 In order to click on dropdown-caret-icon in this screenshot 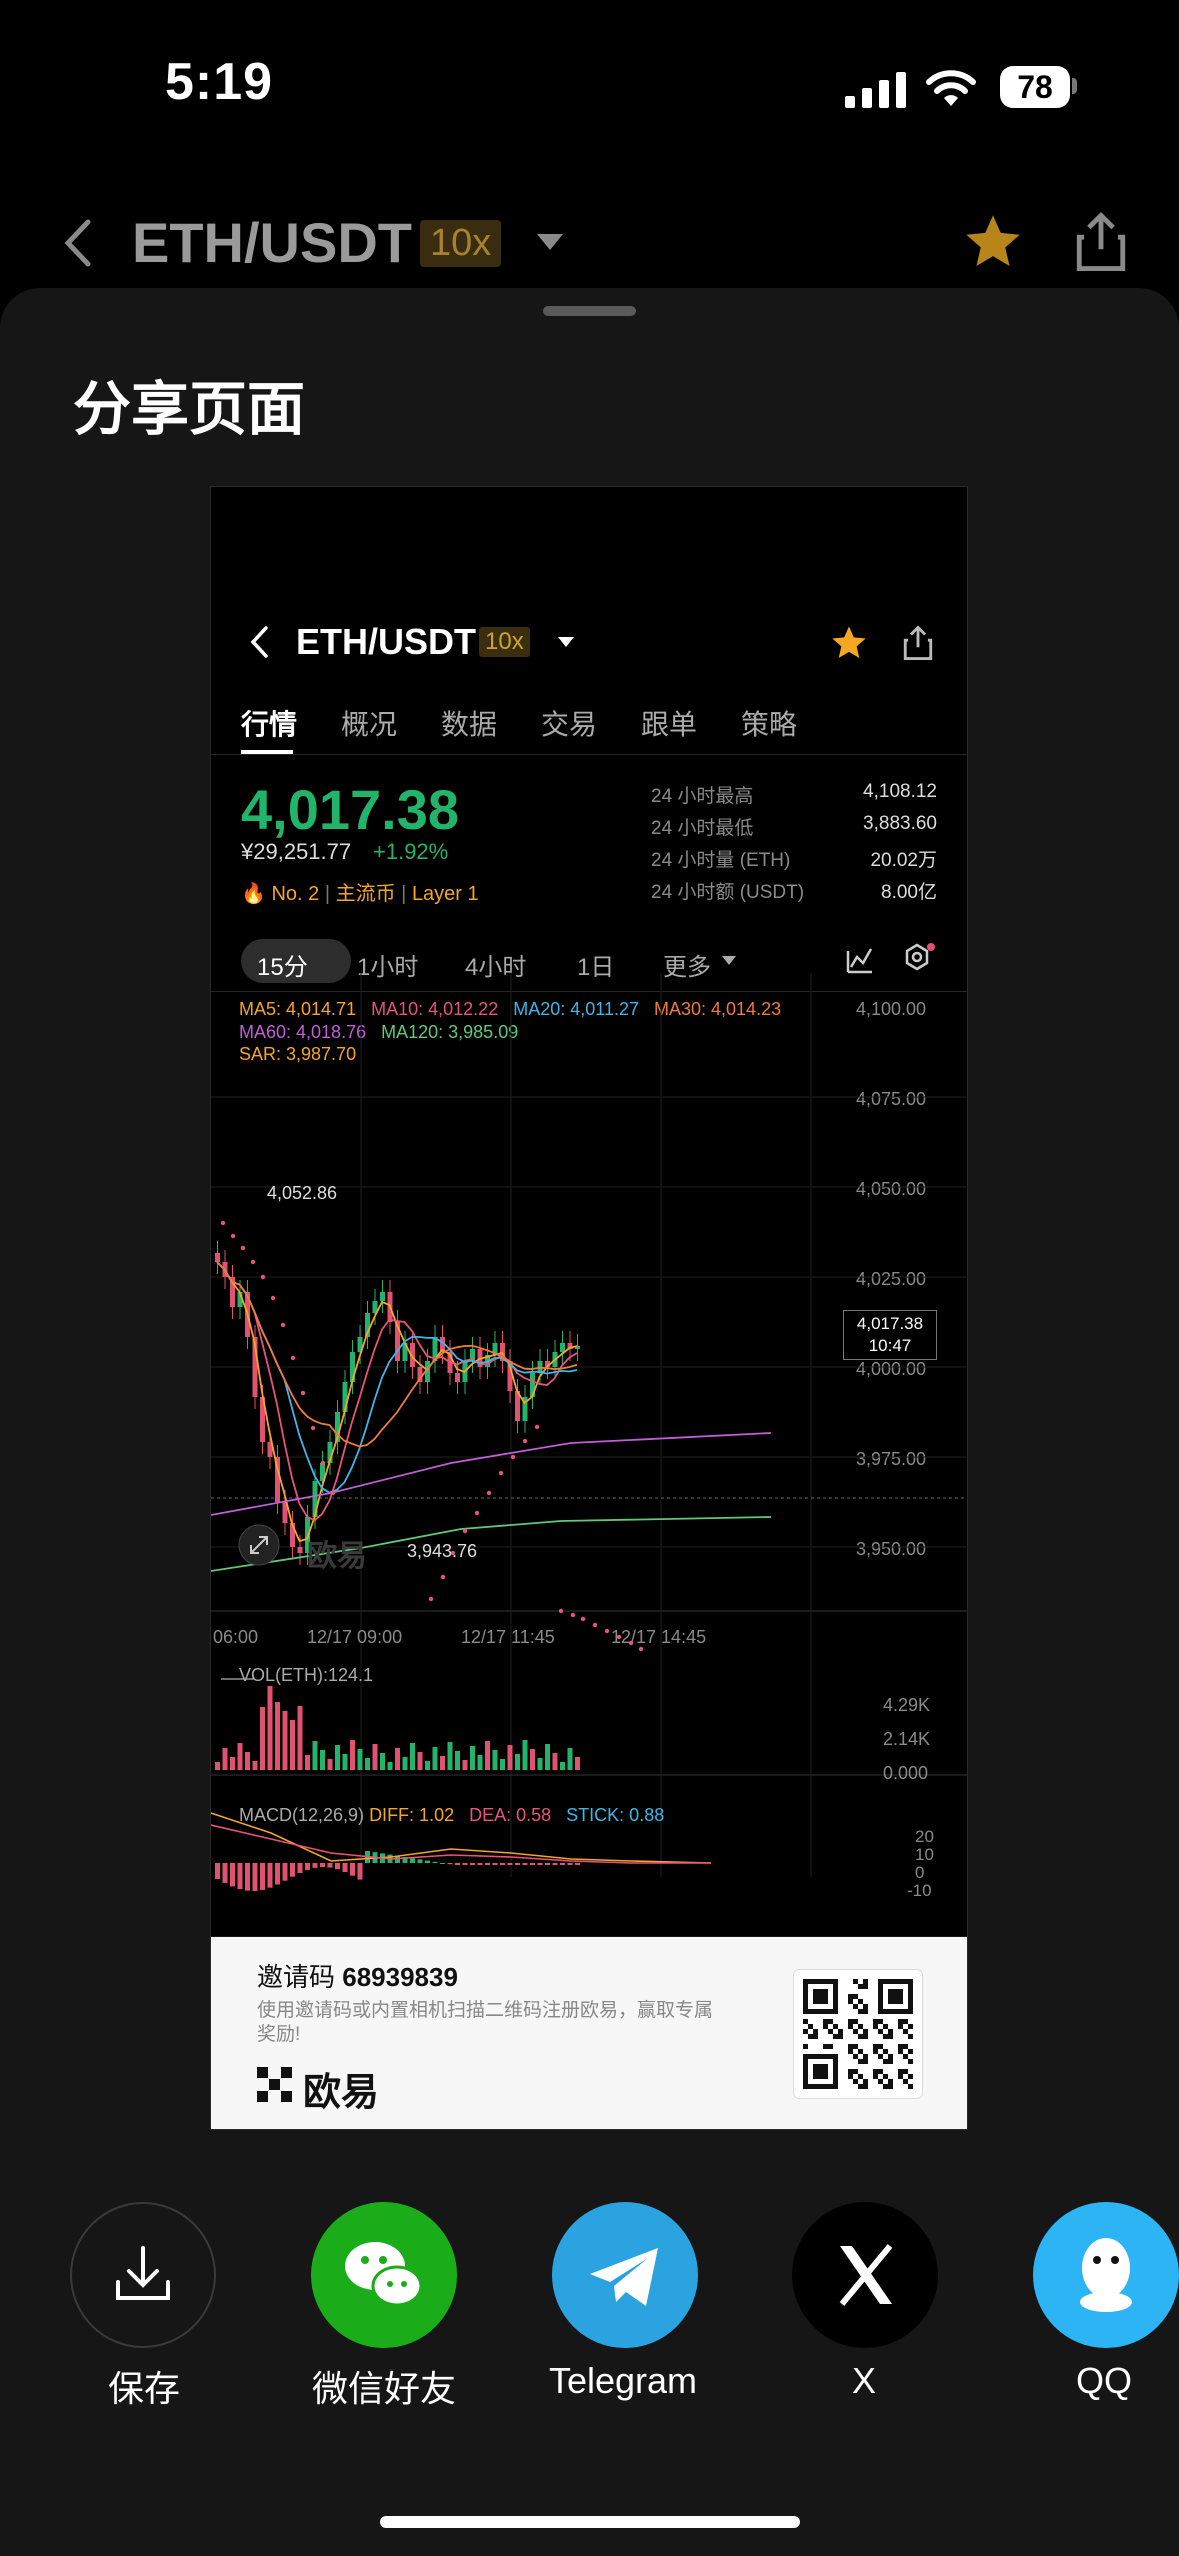, I will do `click(550, 242)`.